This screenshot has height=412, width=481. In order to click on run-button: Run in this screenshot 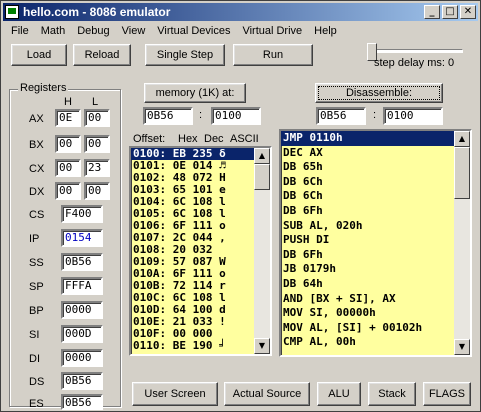, I will do `click(273, 55)`.